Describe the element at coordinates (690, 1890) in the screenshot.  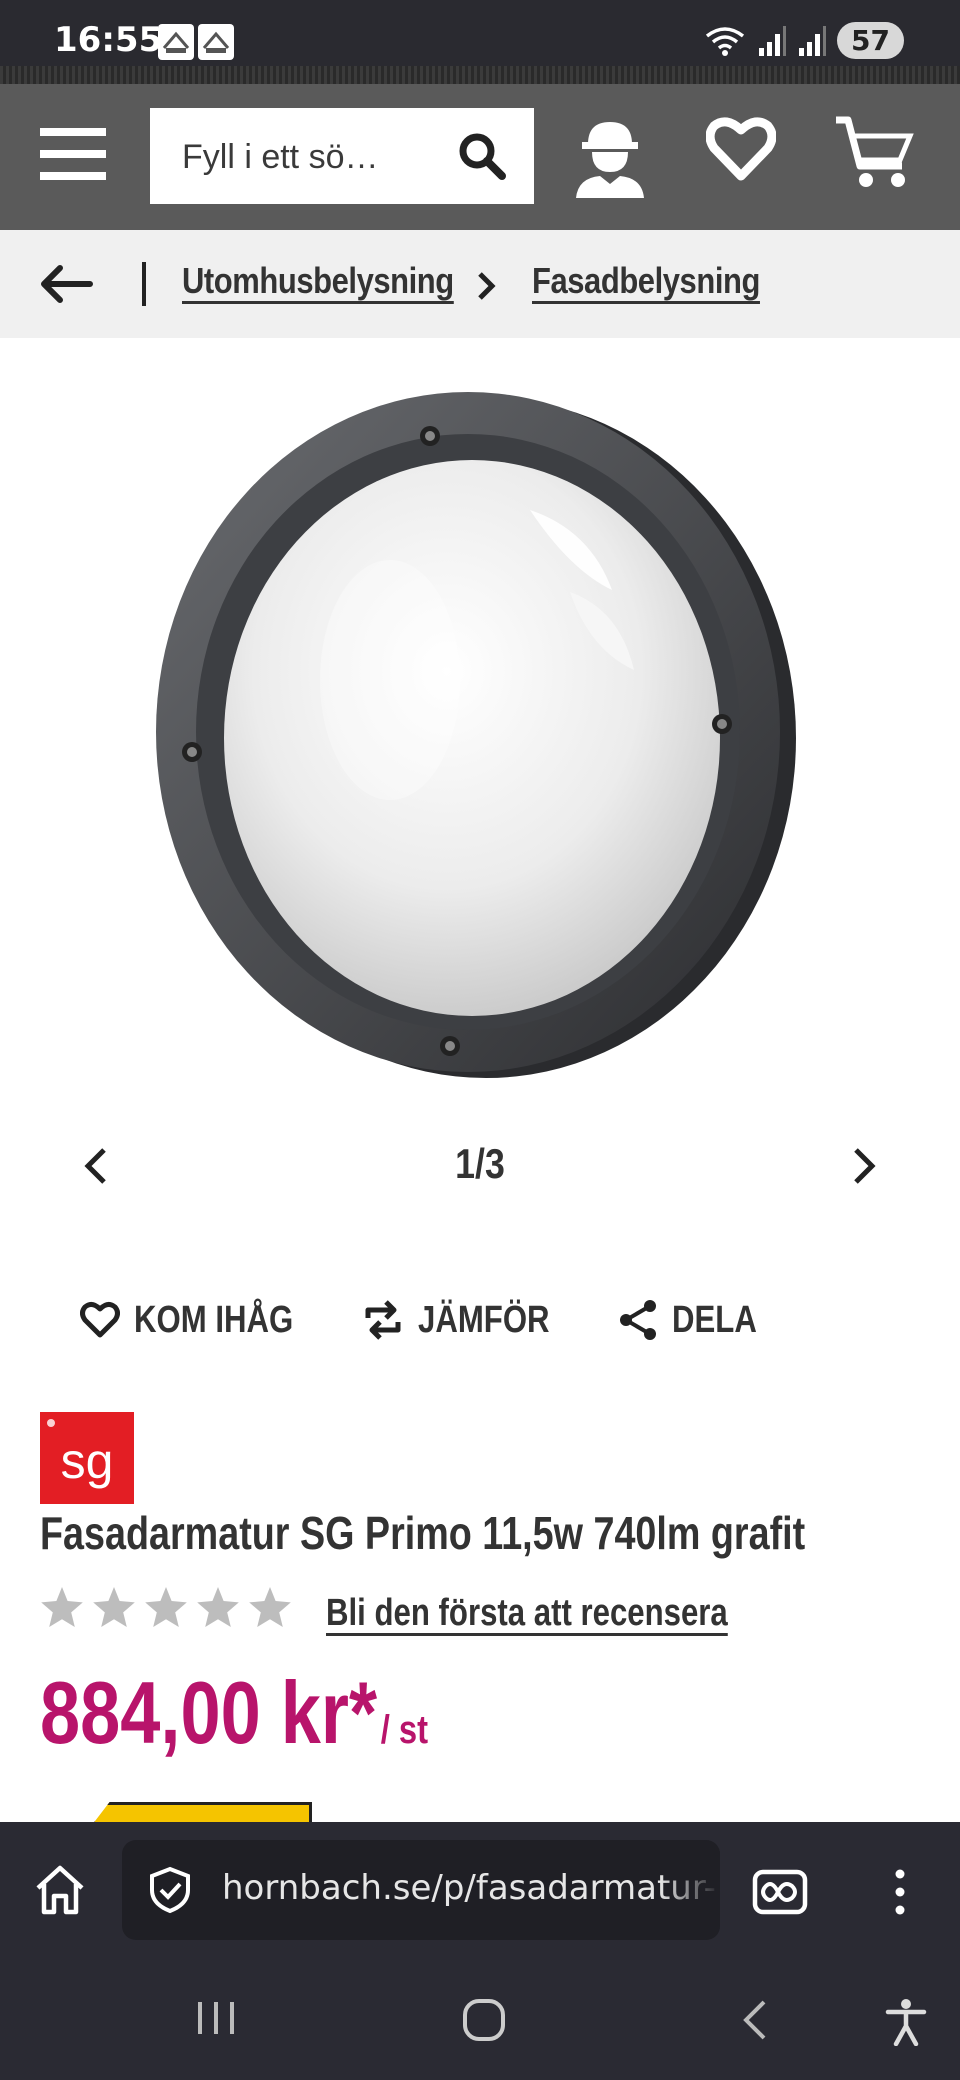
I see `url-fade` at that location.